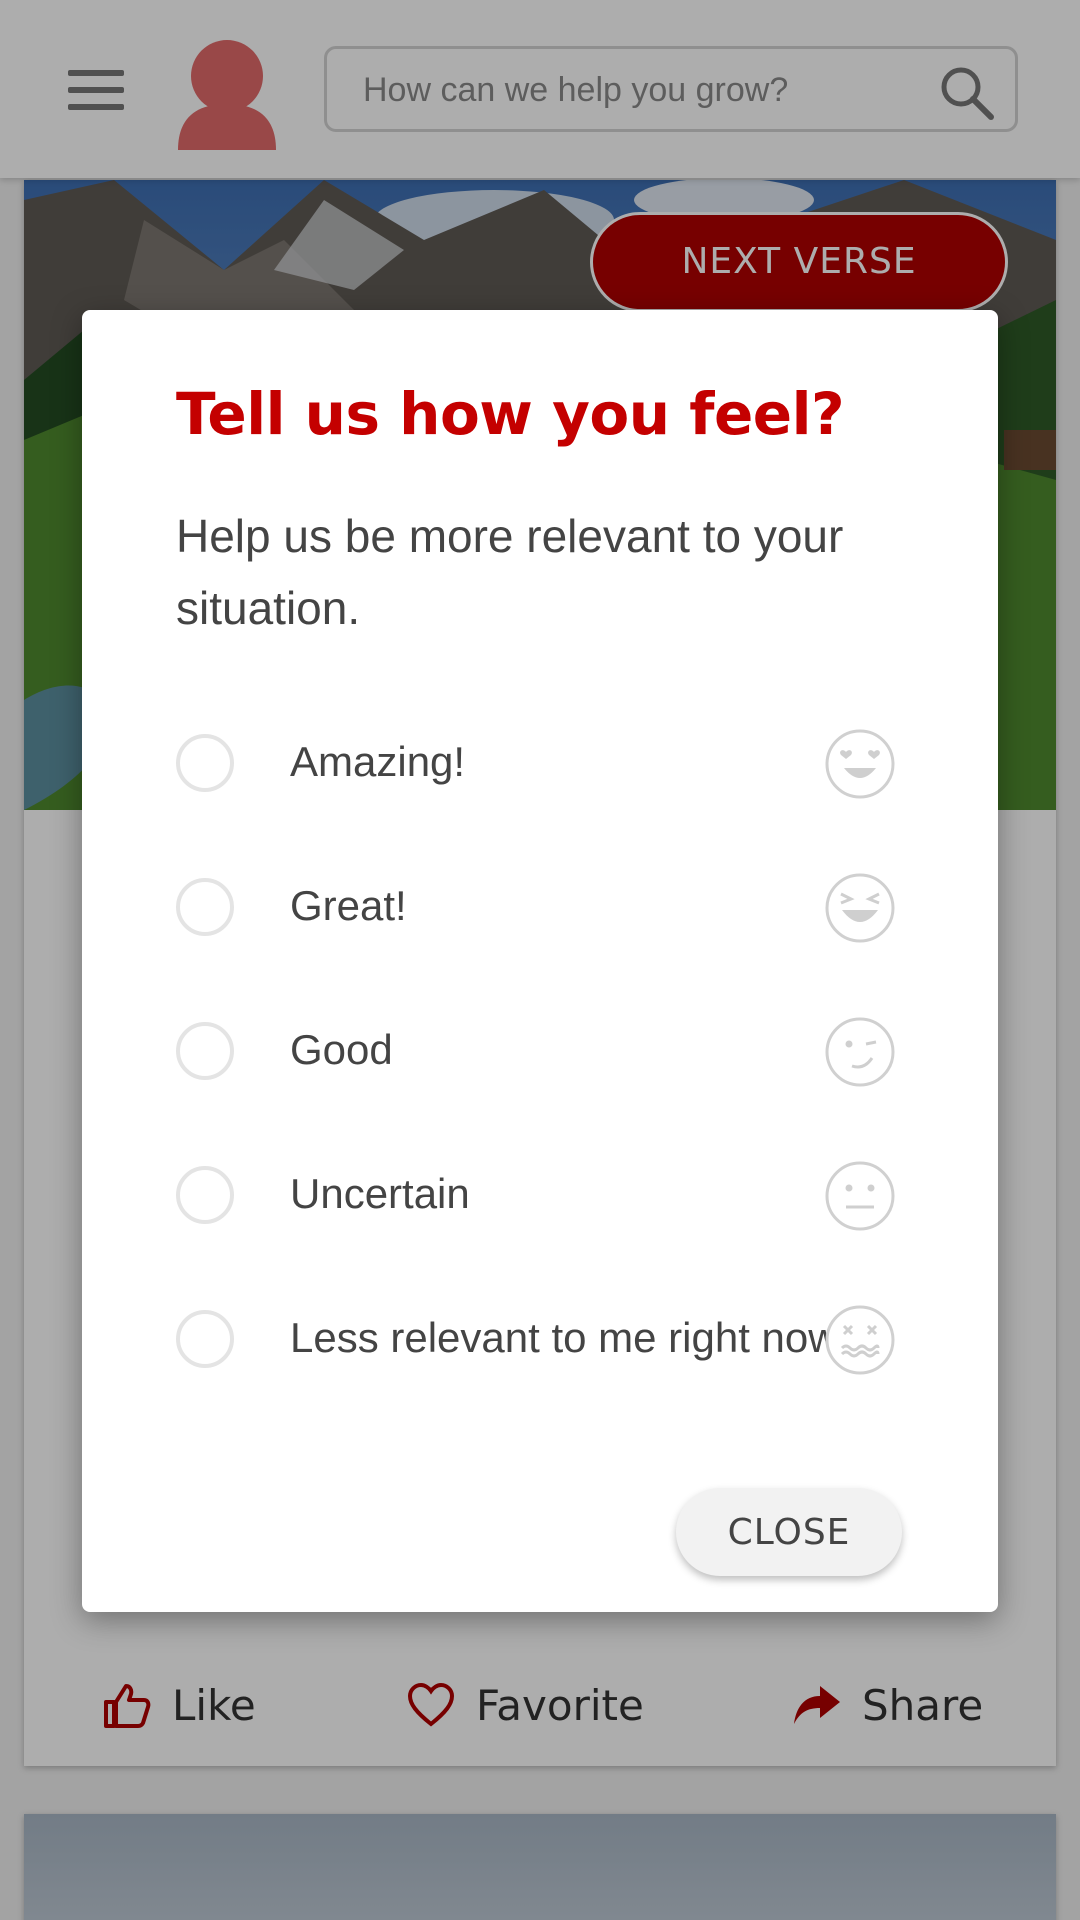 The height and width of the screenshot is (1920, 1080). I want to click on option-label: Less relevant to me right now, so click(564, 1337).